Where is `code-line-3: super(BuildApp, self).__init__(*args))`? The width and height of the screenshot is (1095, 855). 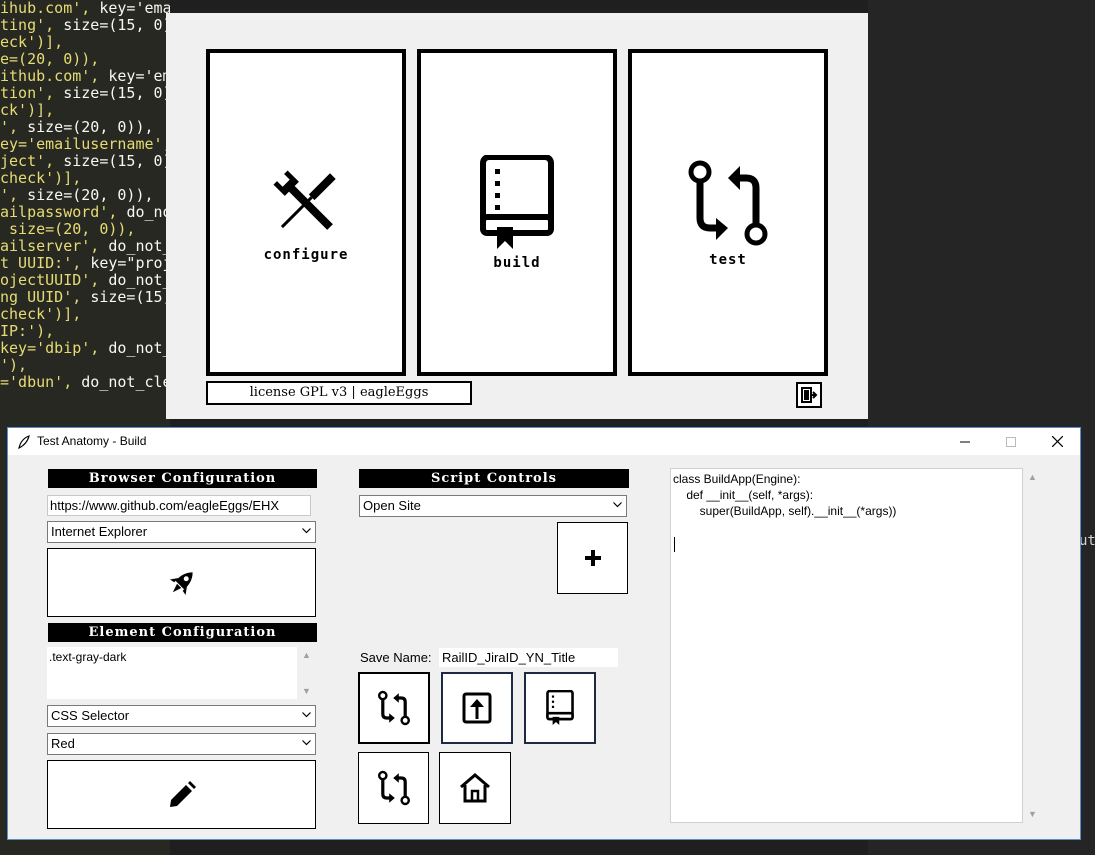 code-line-3: super(BuildApp, self).__init__(*args)) is located at coordinates (785, 511).